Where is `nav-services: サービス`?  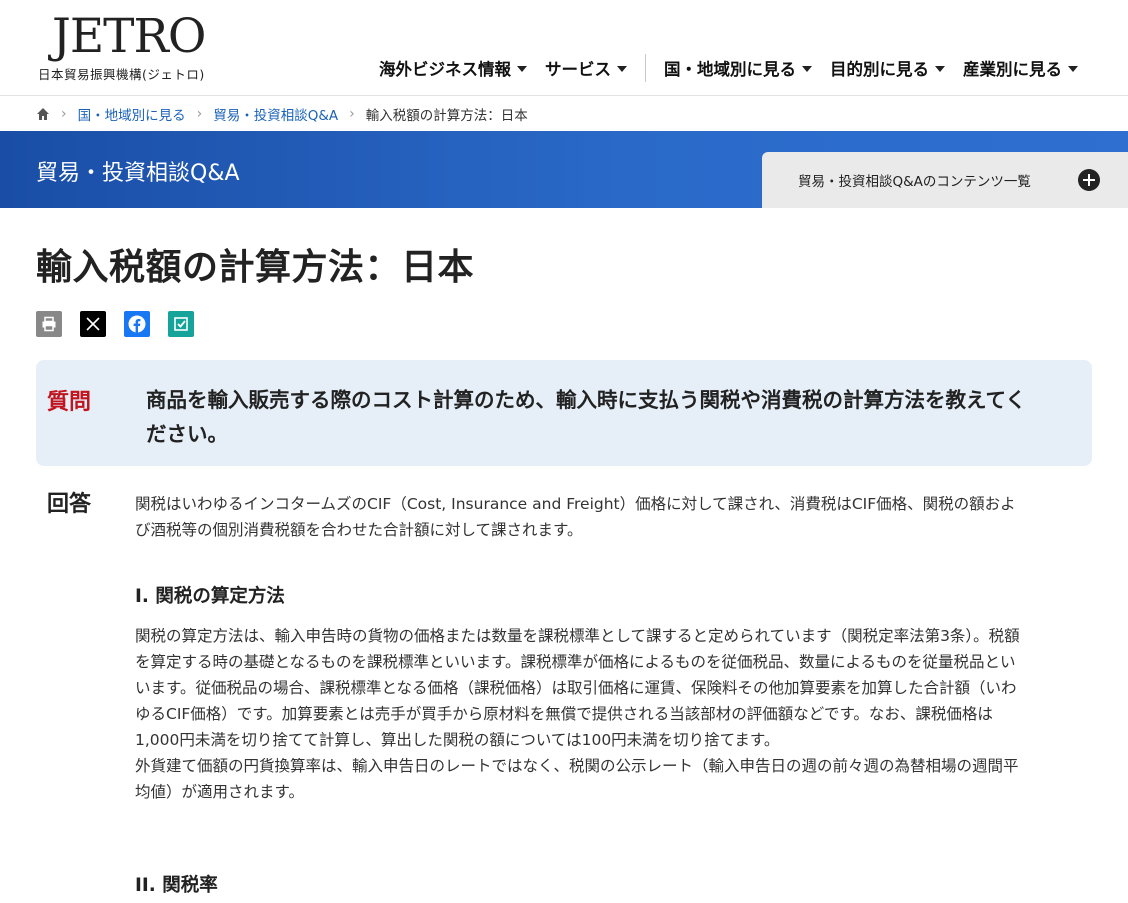
nav-services: サービス is located at coordinates (586, 68).